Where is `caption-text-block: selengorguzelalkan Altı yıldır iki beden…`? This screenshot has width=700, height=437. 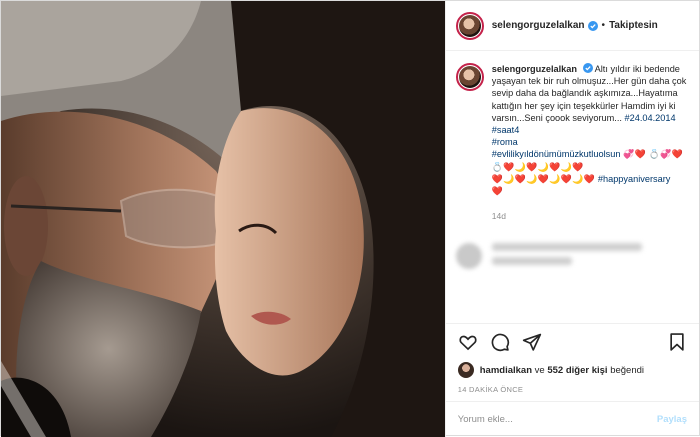 caption-text-block: selengorguzelalkan Altı yıldır iki beden… is located at coordinates (590, 130).